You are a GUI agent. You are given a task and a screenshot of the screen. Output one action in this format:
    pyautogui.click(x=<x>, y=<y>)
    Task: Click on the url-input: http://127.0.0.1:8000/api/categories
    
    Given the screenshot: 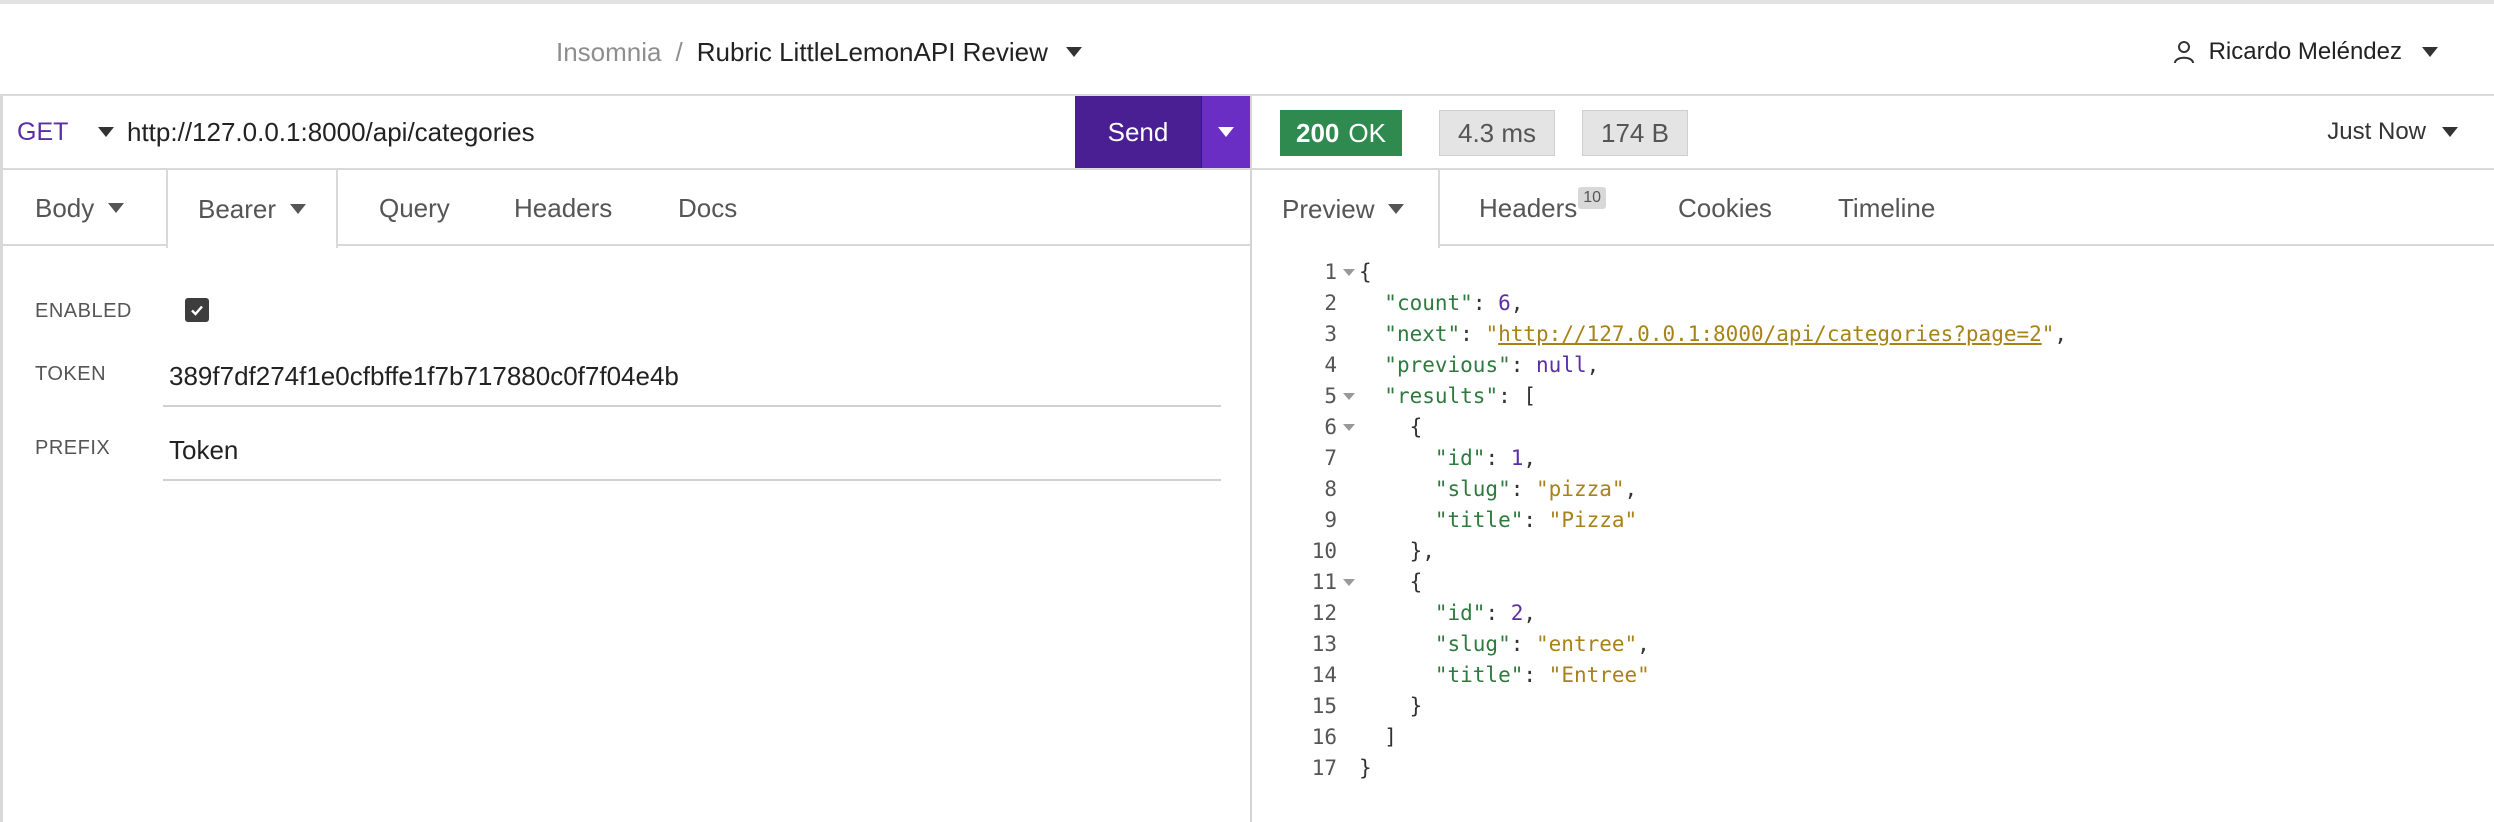 What is the action you would take?
    pyautogui.click(x=597, y=132)
    